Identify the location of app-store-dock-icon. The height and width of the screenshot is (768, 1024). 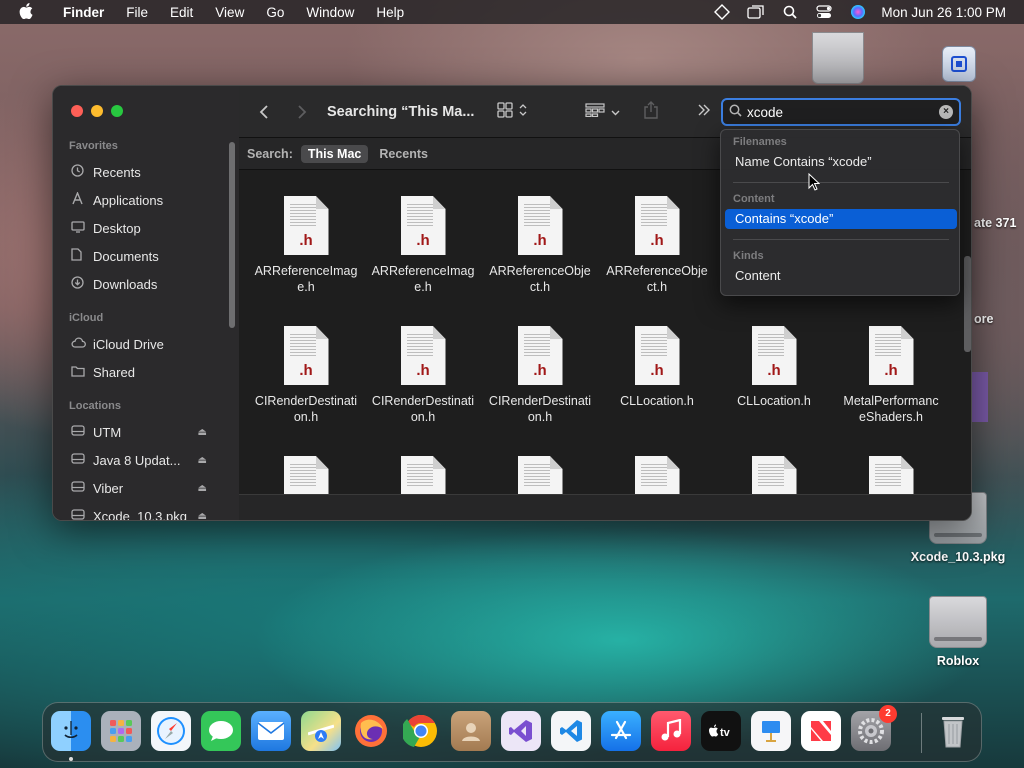
(621, 731).